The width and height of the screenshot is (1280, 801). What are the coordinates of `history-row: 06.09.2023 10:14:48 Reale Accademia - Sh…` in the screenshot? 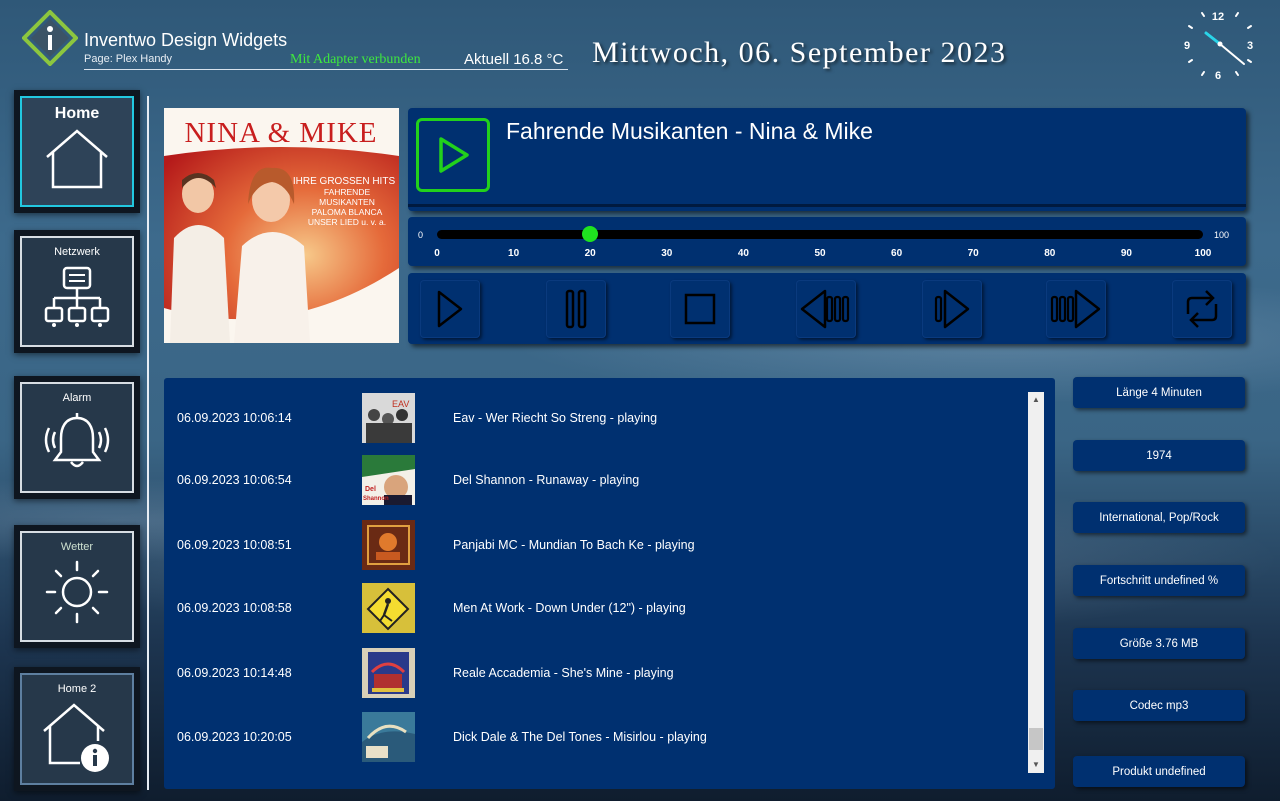 It's located at (594, 674).